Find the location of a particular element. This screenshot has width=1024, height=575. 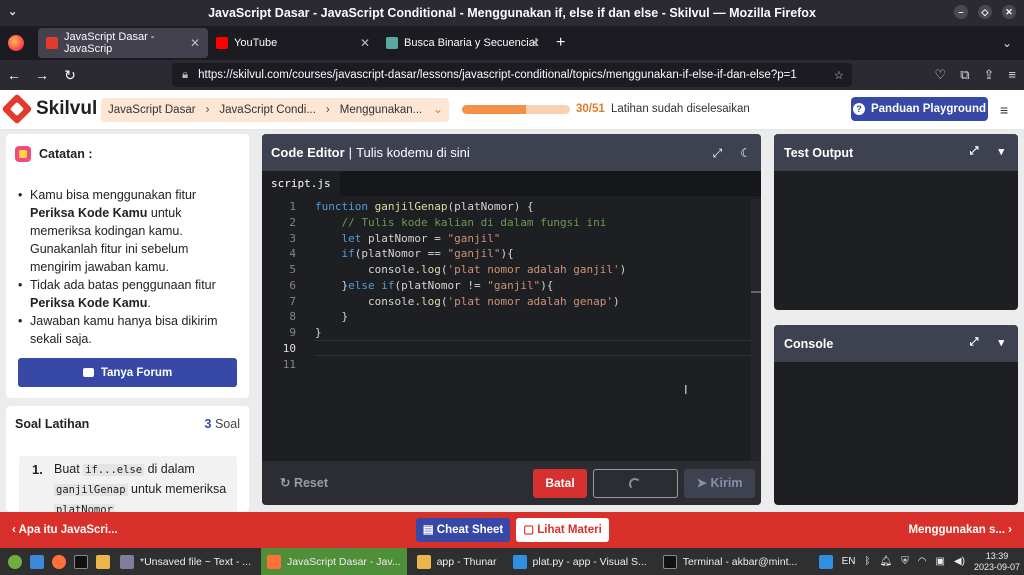

lock-icon: 🔒︎ is located at coordinates (185, 75).